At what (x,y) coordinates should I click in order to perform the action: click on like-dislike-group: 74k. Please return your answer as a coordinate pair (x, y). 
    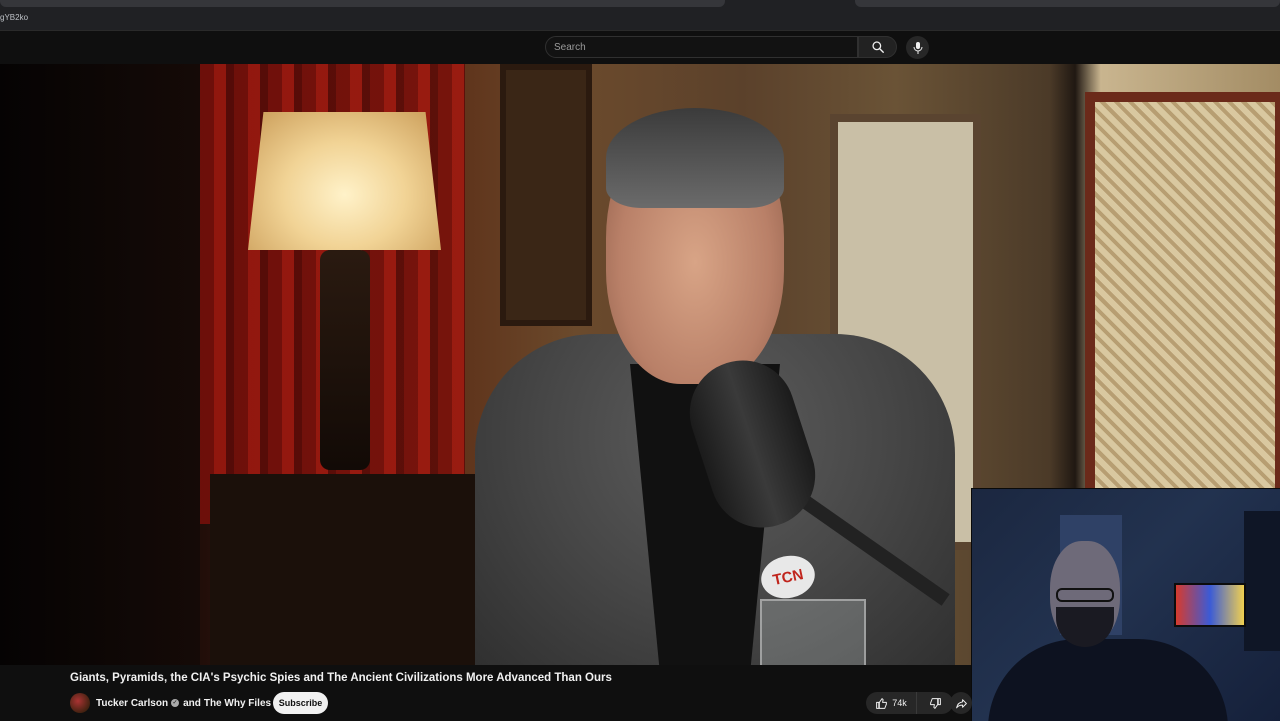
    Looking at the image, I should click on (909, 703).